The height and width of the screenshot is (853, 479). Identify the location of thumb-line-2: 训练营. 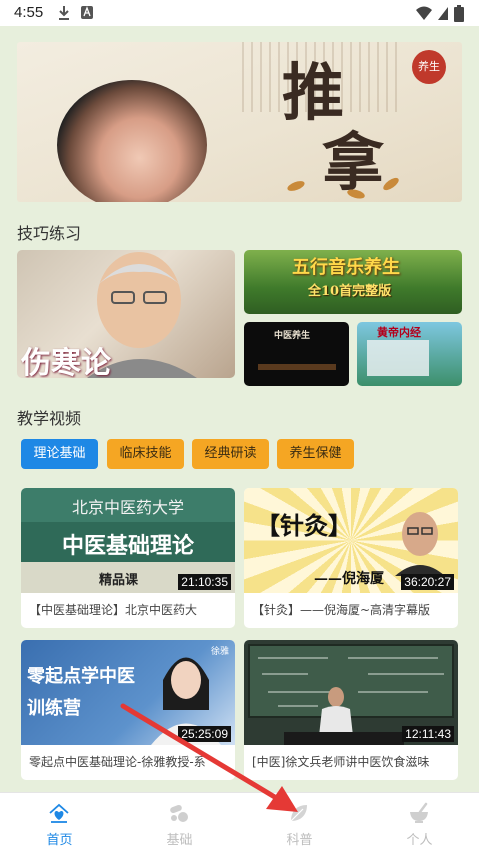
(54, 708).